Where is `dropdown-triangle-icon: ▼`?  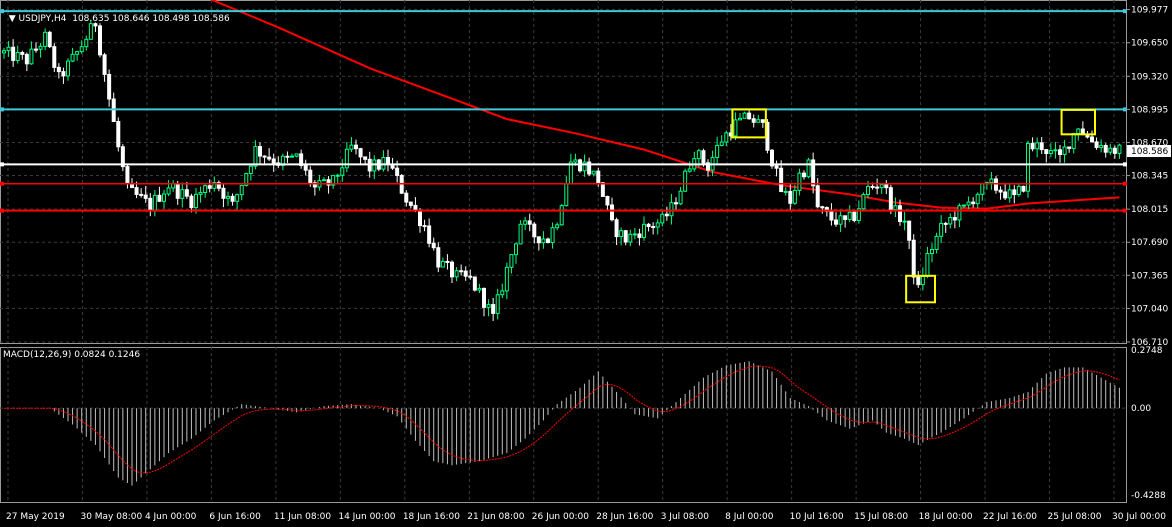 dropdown-triangle-icon: ▼ is located at coordinates (14, 19).